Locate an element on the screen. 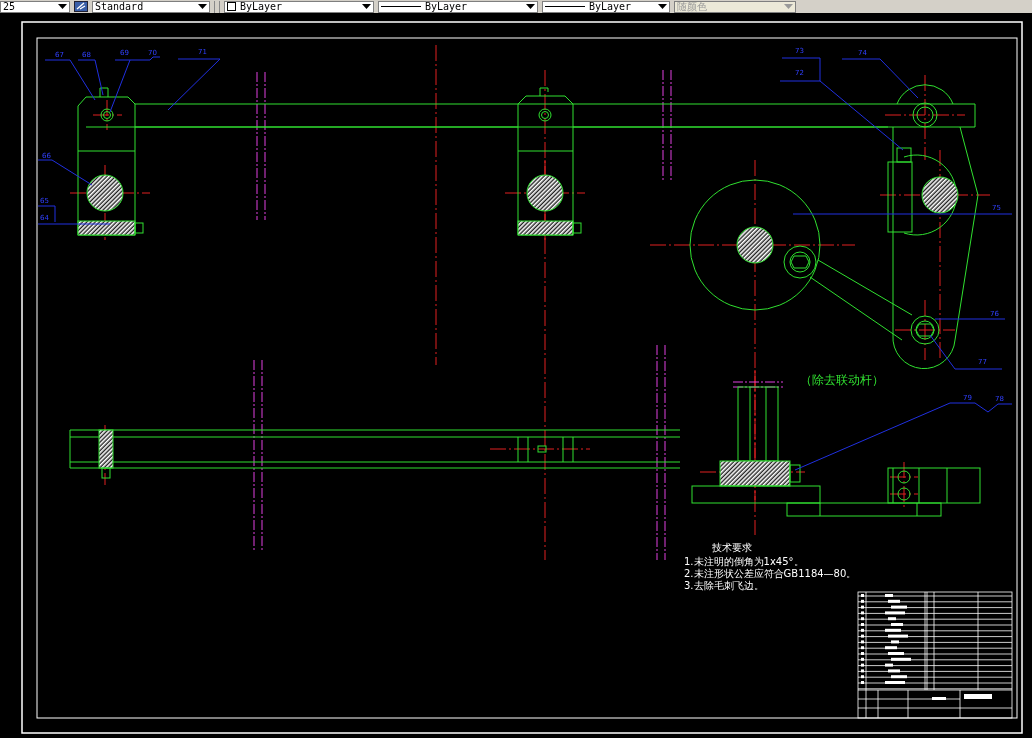 This screenshot has height=738, width=1032. toolbar-dropdown: Standard is located at coordinates (151, 6).